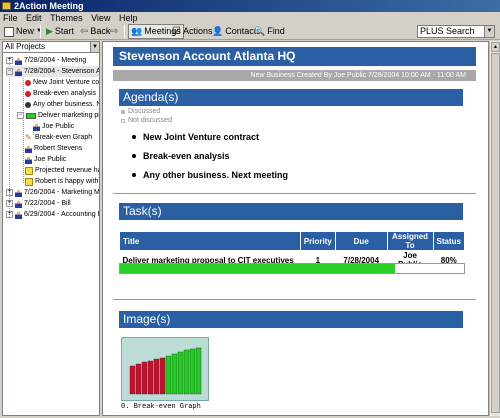  What do you see at coordinates (197, 31) in the screenshot?
I see `actions-label: Actions` at bounding box center [197, 31].